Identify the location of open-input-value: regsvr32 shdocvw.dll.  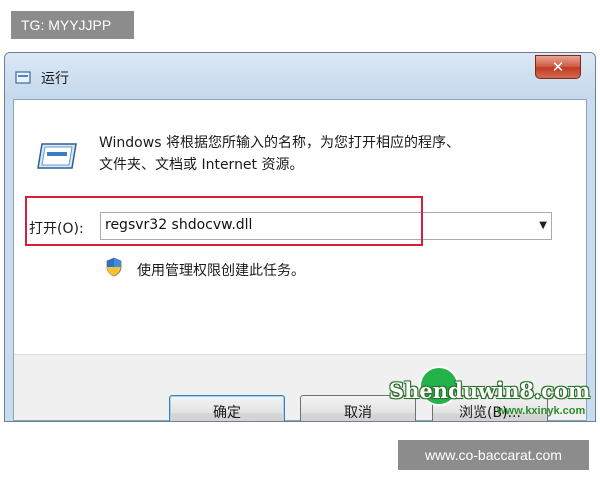
(178, 225).